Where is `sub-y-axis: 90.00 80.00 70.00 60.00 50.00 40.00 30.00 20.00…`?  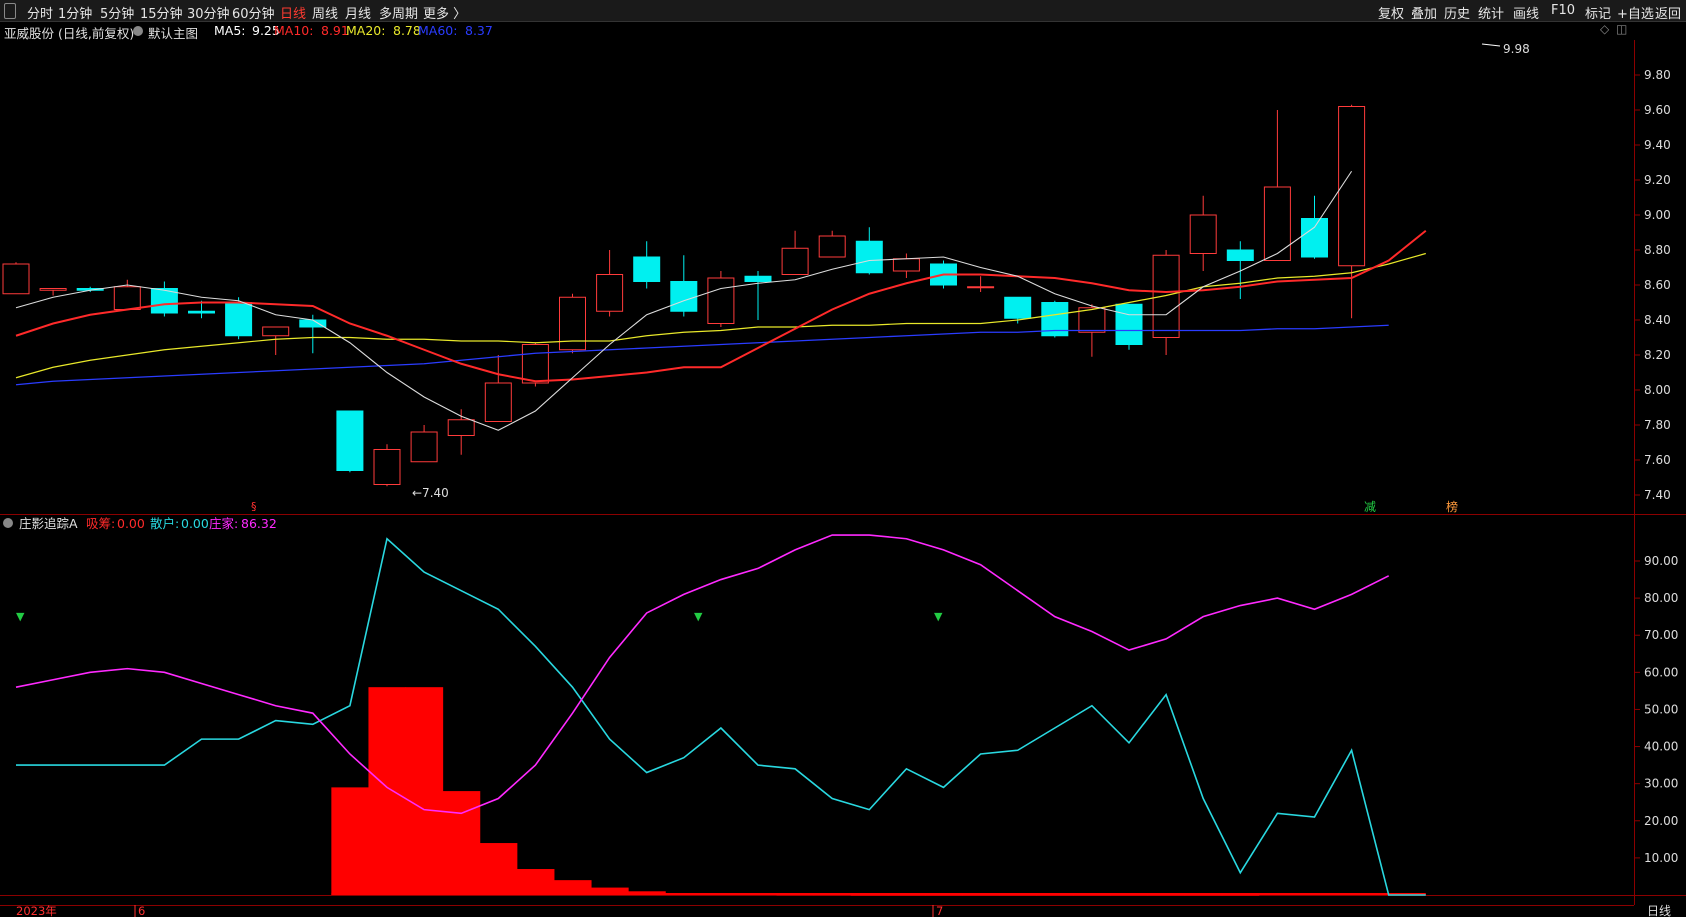
sub-y-axis: 90.00 80.00 70.00 60.00 50.00 40.00 30.00 20.00… is located at coordinates (1656, 709).